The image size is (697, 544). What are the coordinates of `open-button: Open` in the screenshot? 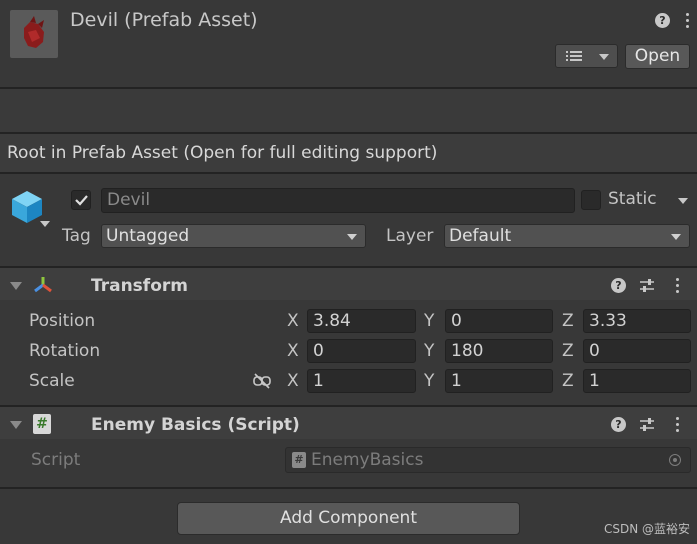 It's located at (657, 56).